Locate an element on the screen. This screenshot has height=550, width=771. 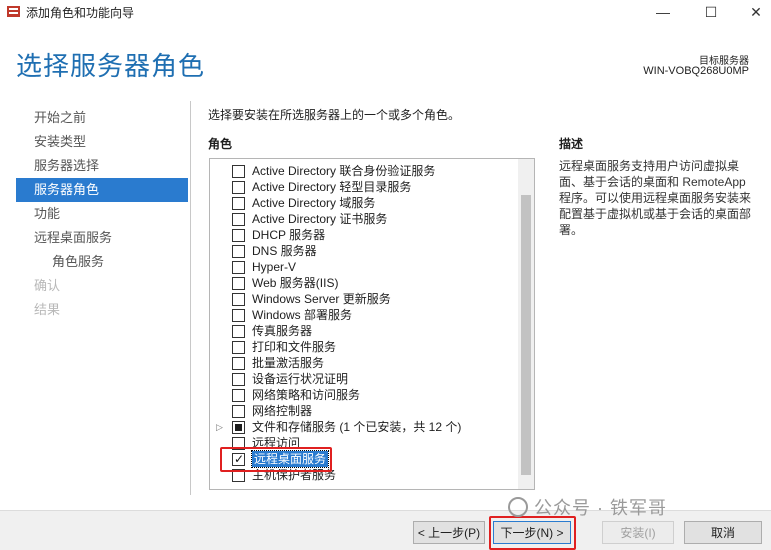
role-label: Hyper-V is located at coordinates (274, 267).